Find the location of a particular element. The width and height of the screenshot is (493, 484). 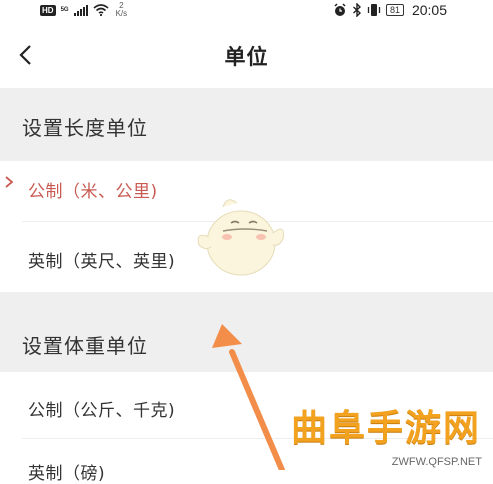

network-type-label: 5G is located at coordinates (64, 10).